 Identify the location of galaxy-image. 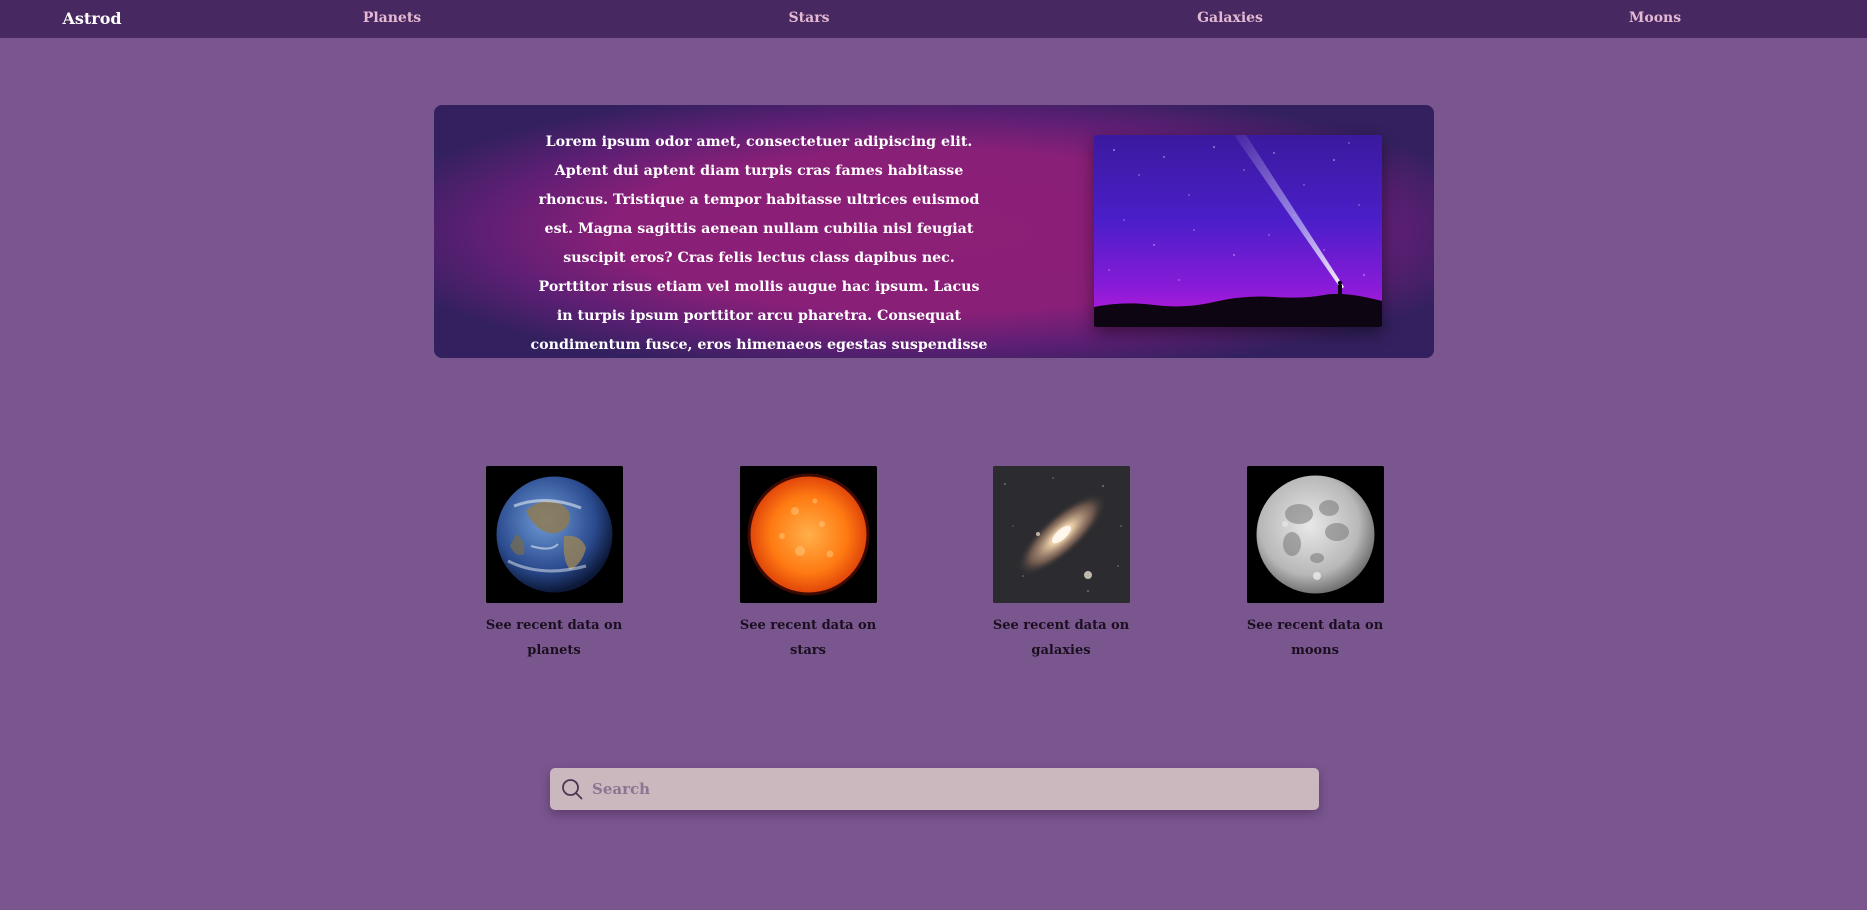
(1061, 534).